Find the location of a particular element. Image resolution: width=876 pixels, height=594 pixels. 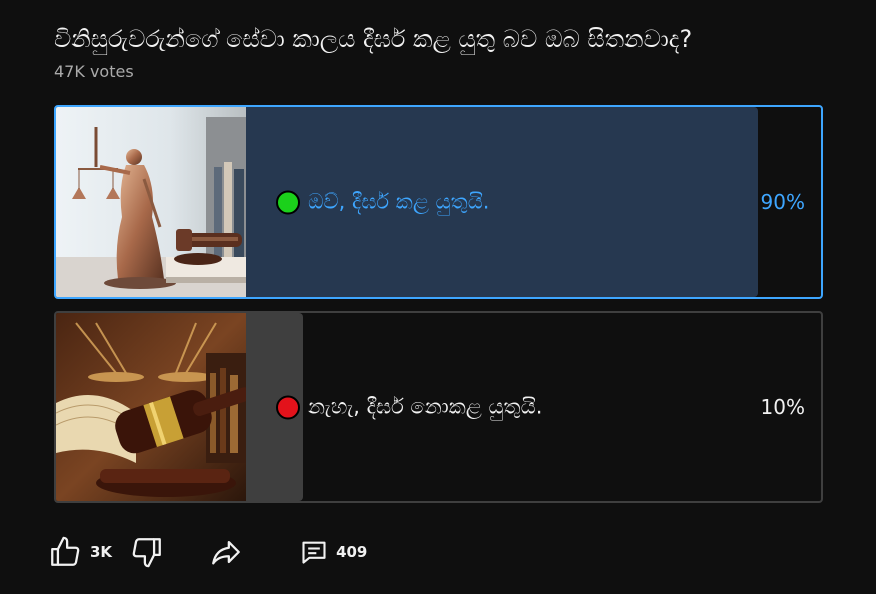

share-icon is located at coordinates (226, 552).